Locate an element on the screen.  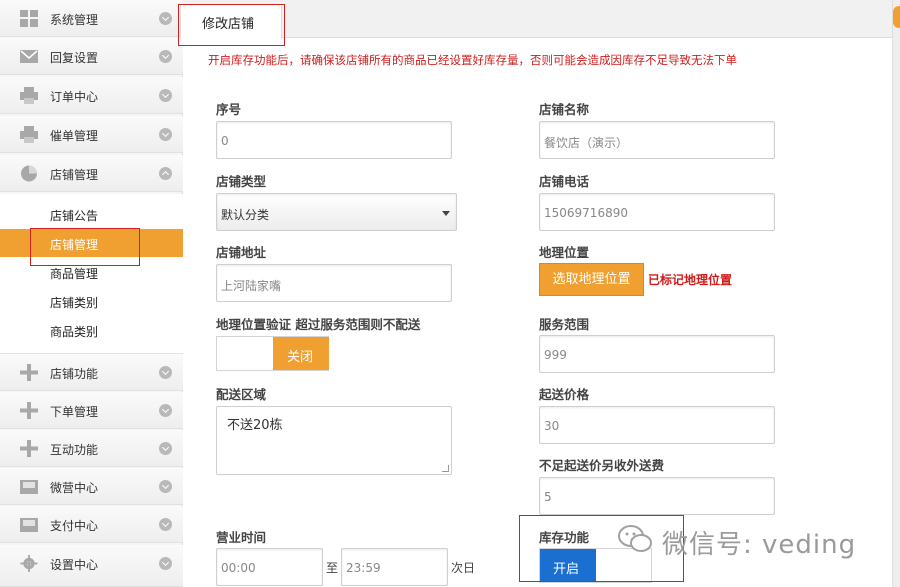
nav-item-interactive: 互动功能 is located at coordinates (91, 448).